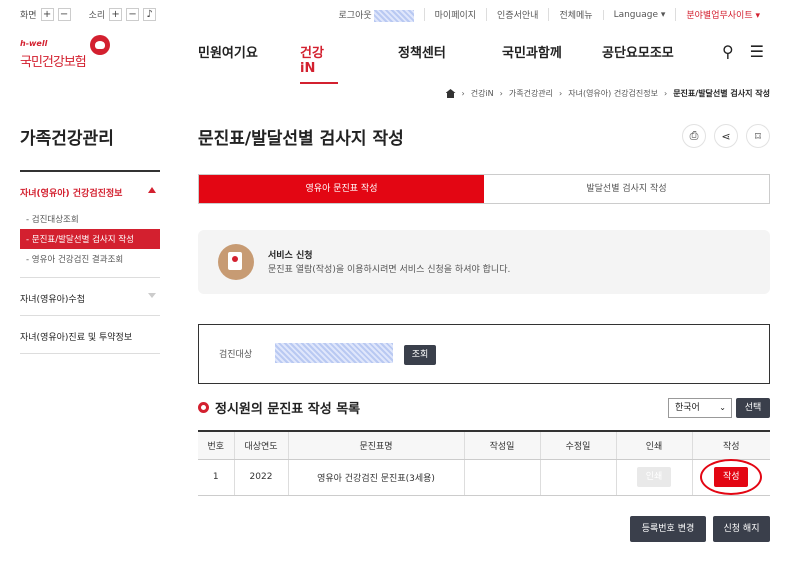 The height and width of the screenshot is (572, 800). What do you see at coordinates (100, 45) in the screenshot?
I see `logo-mark-icon` at bounding box center [100, 45].